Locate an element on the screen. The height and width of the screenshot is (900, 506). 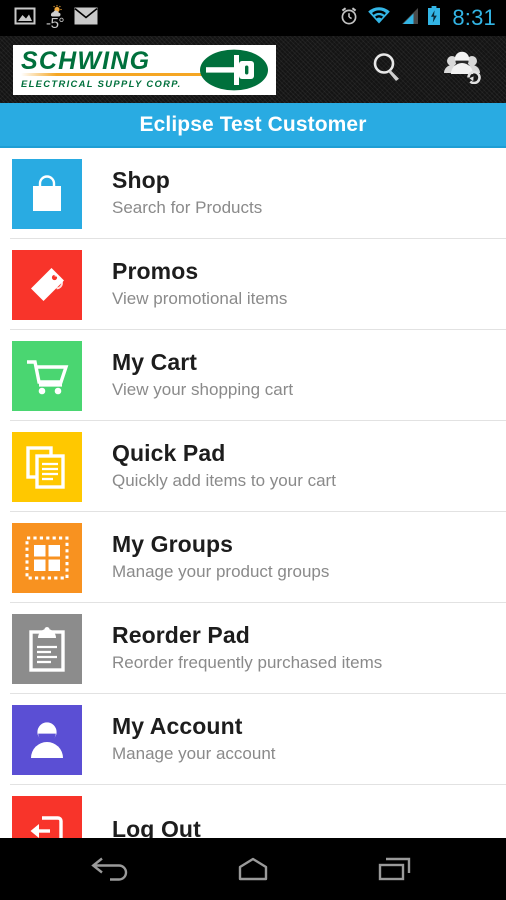
company-logo: SCHWING ELECTRICAL SUPPLY CORP. is located at coordinates (144, 69).